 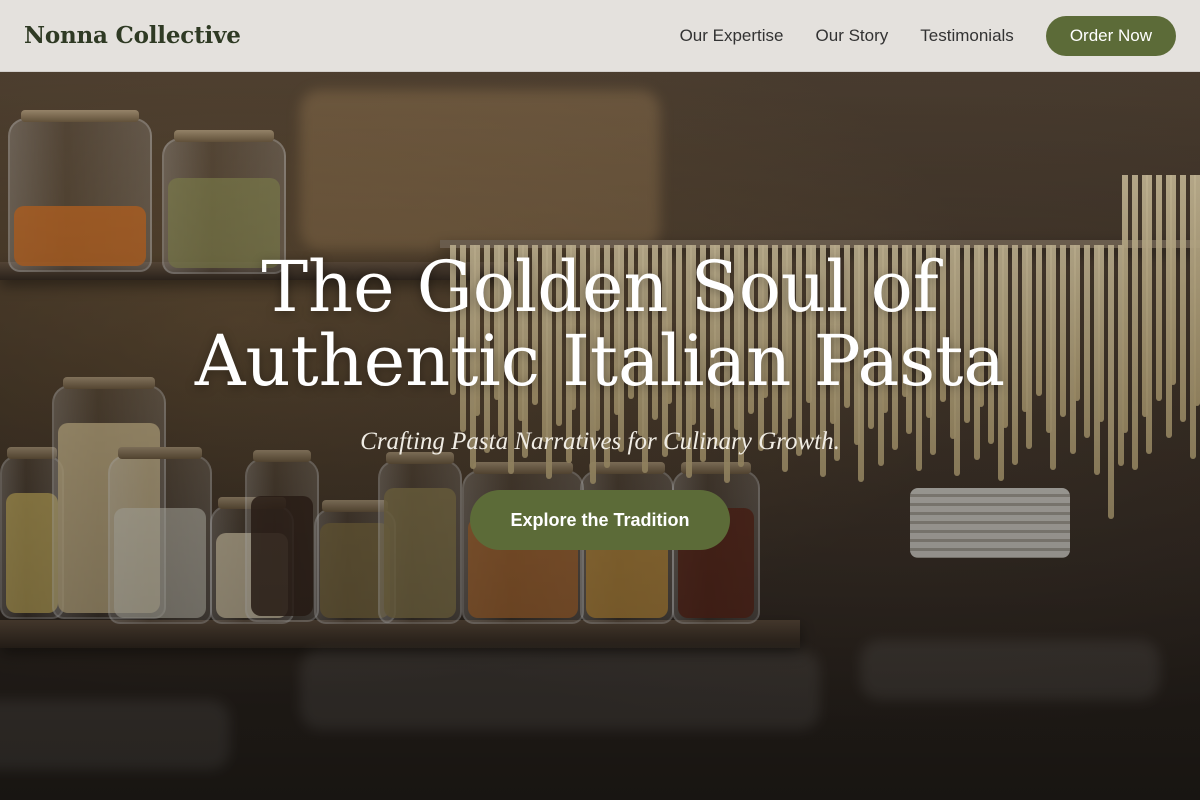 I want to click on hero-headline-line-1: The Golden Soul of, so click(x=600, y=287).